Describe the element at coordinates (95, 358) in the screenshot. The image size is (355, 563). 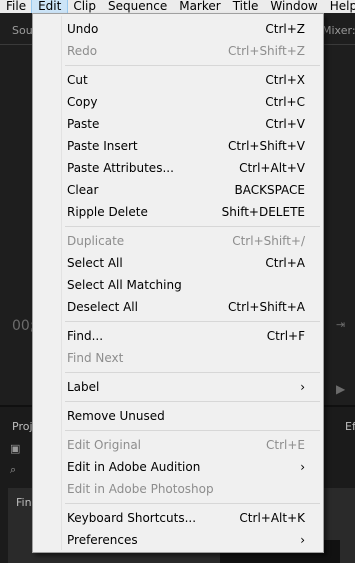
I see `menu-item-label: Find Next` at that location.